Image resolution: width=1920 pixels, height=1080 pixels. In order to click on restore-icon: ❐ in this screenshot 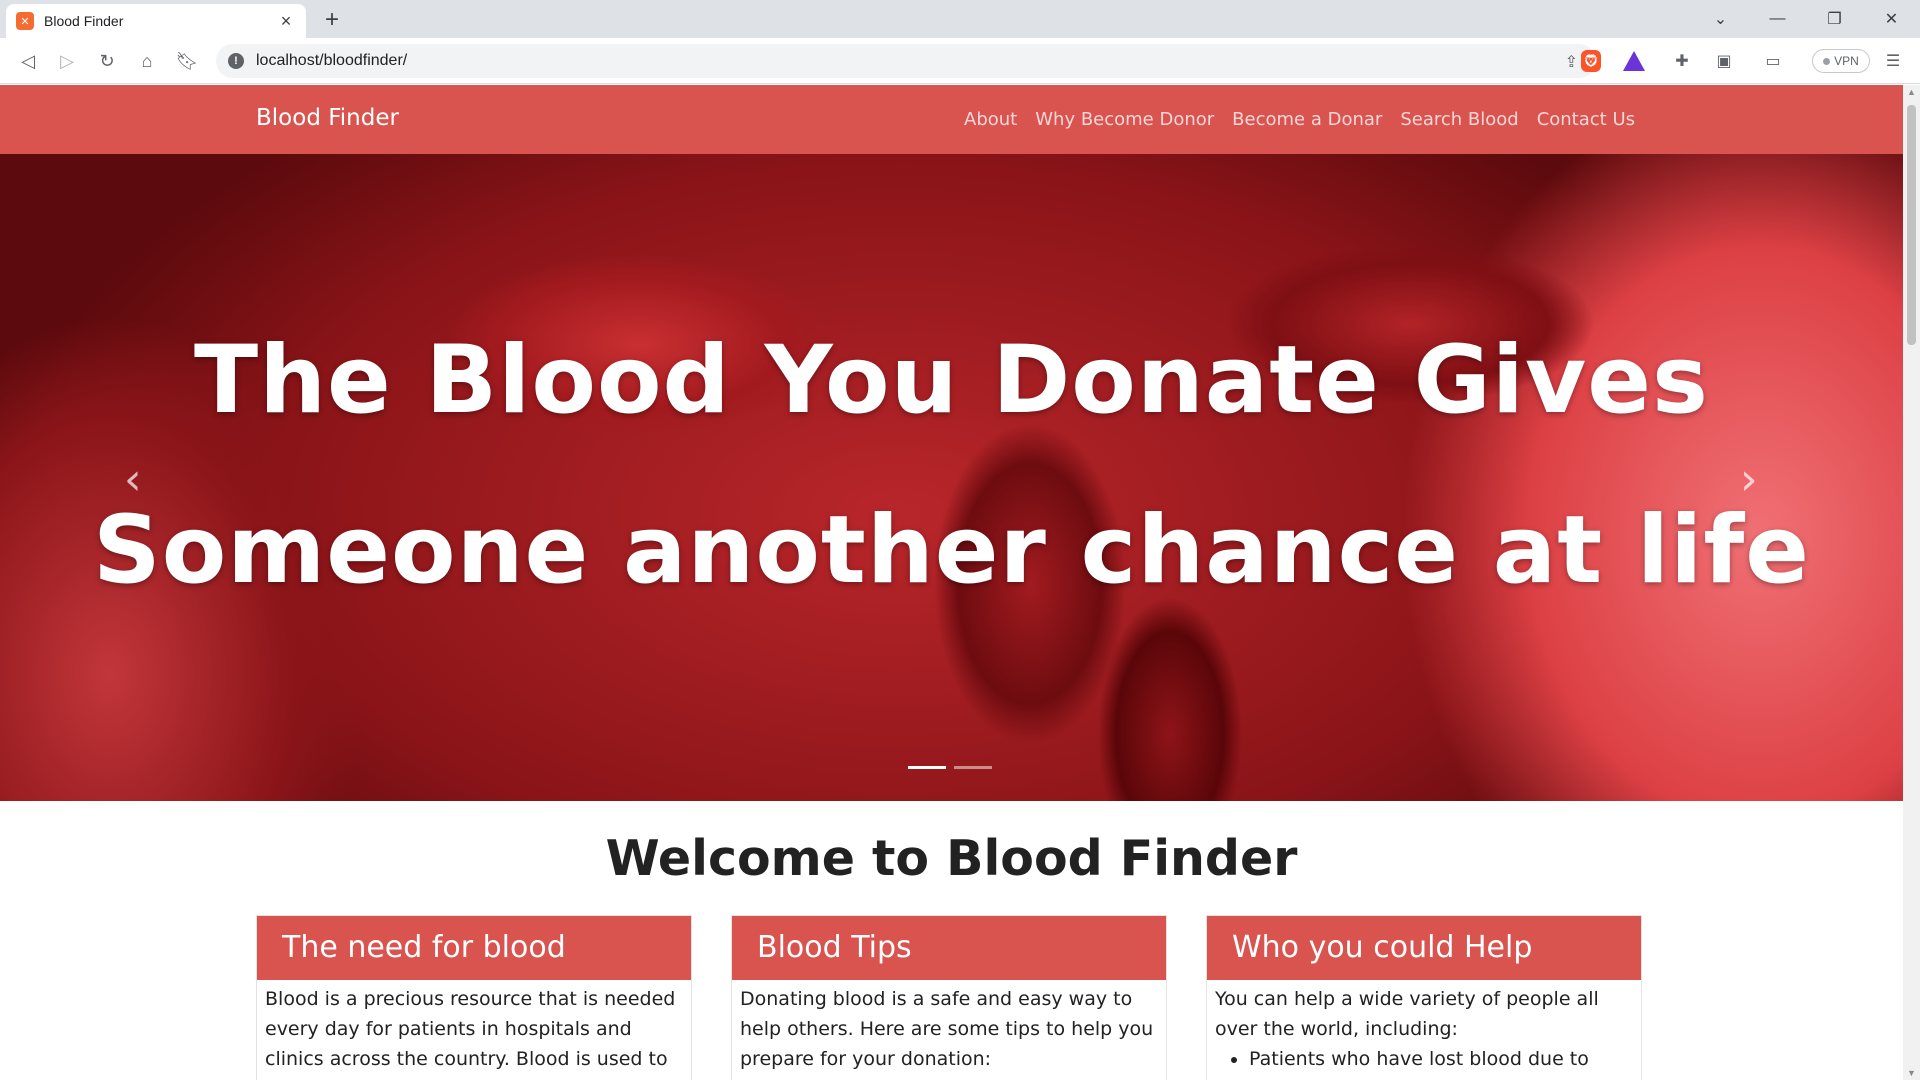, I will do `click(1834, 19)`.